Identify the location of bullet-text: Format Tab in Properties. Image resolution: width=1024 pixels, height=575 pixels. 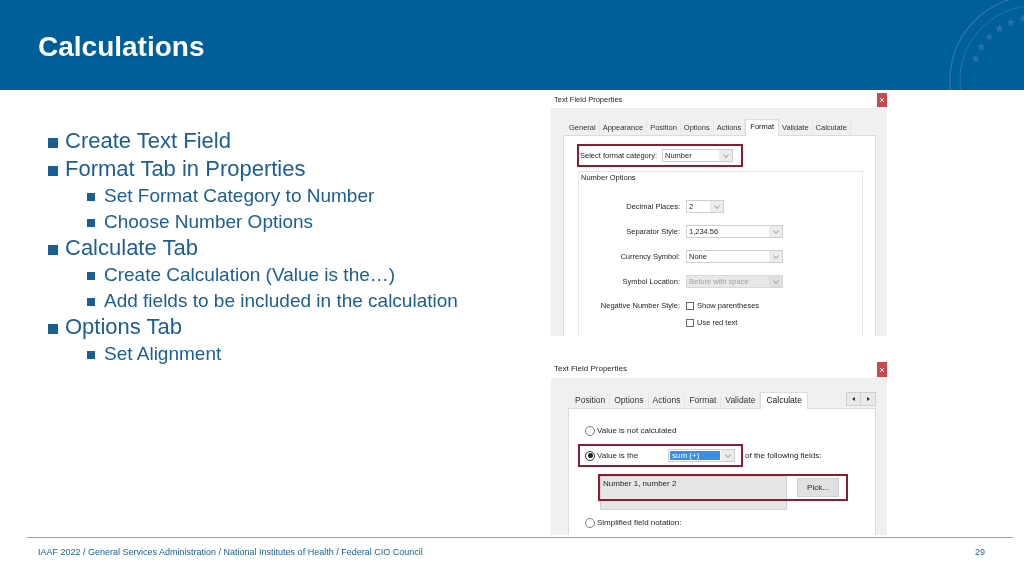
(185, 169).